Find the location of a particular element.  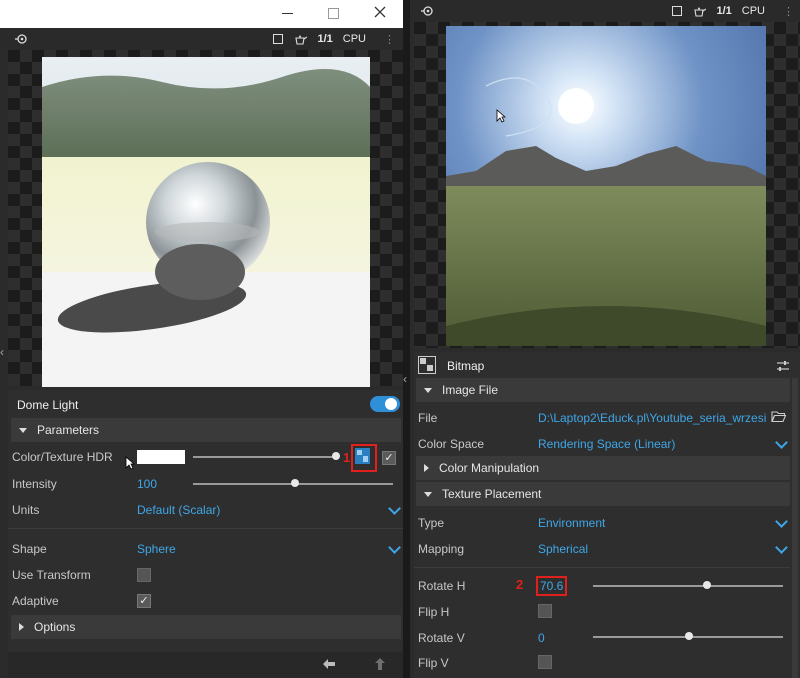

shape-label: Shape is located at coordinates (29, 549).